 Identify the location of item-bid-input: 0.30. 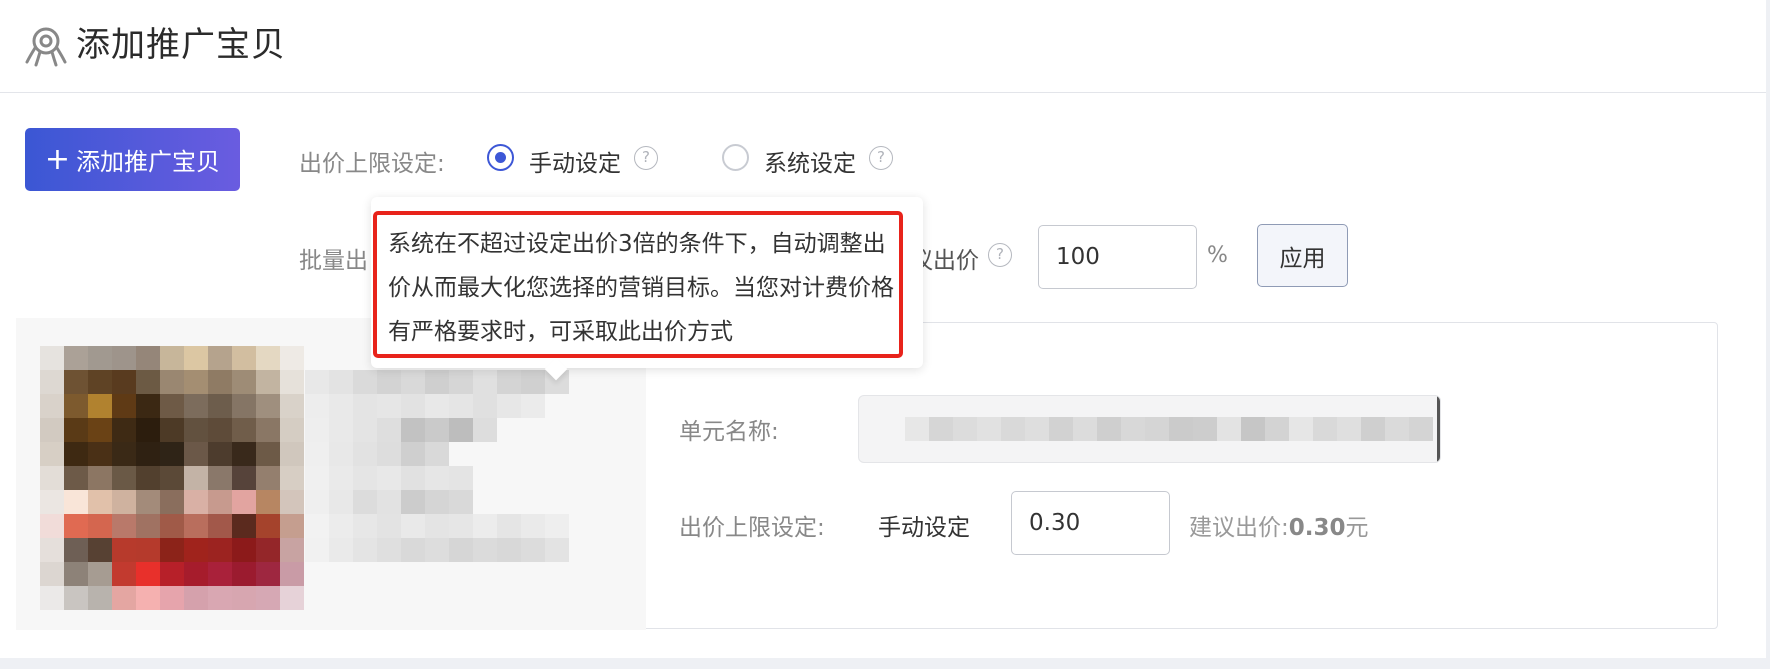
(1090, 523).